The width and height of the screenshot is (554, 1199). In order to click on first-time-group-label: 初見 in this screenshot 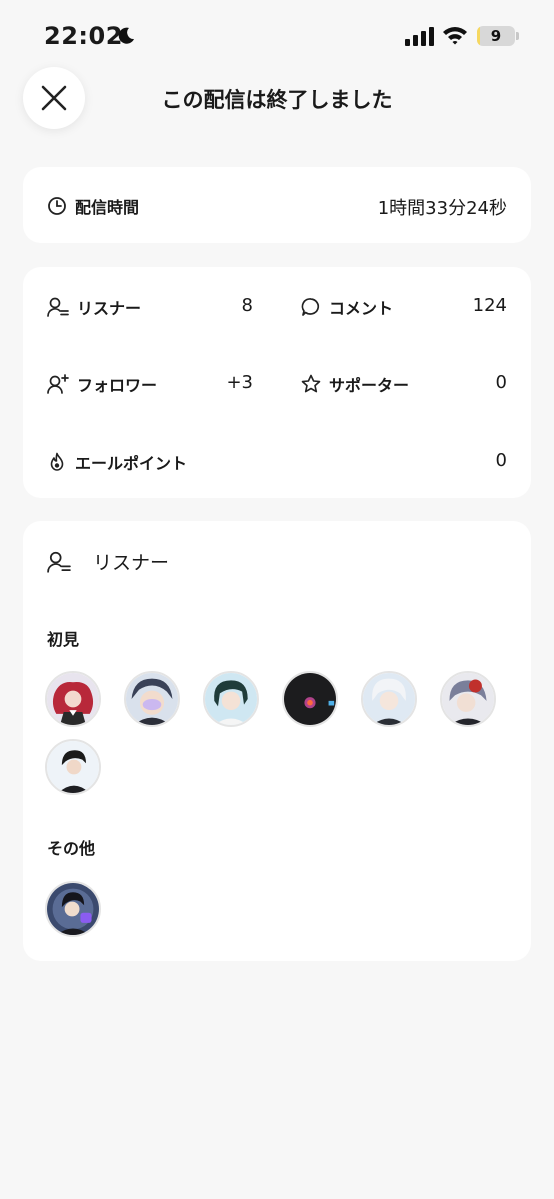, I will do `click(63, 639)`.